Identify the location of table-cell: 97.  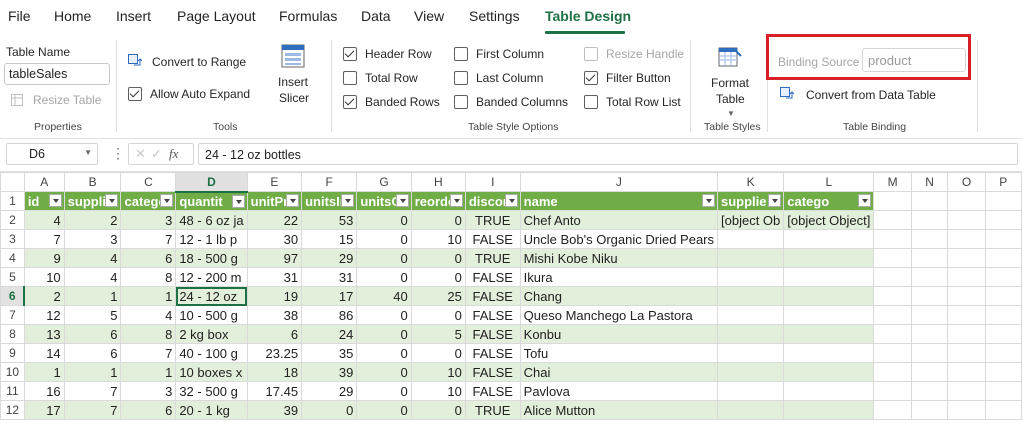
(274, 258).